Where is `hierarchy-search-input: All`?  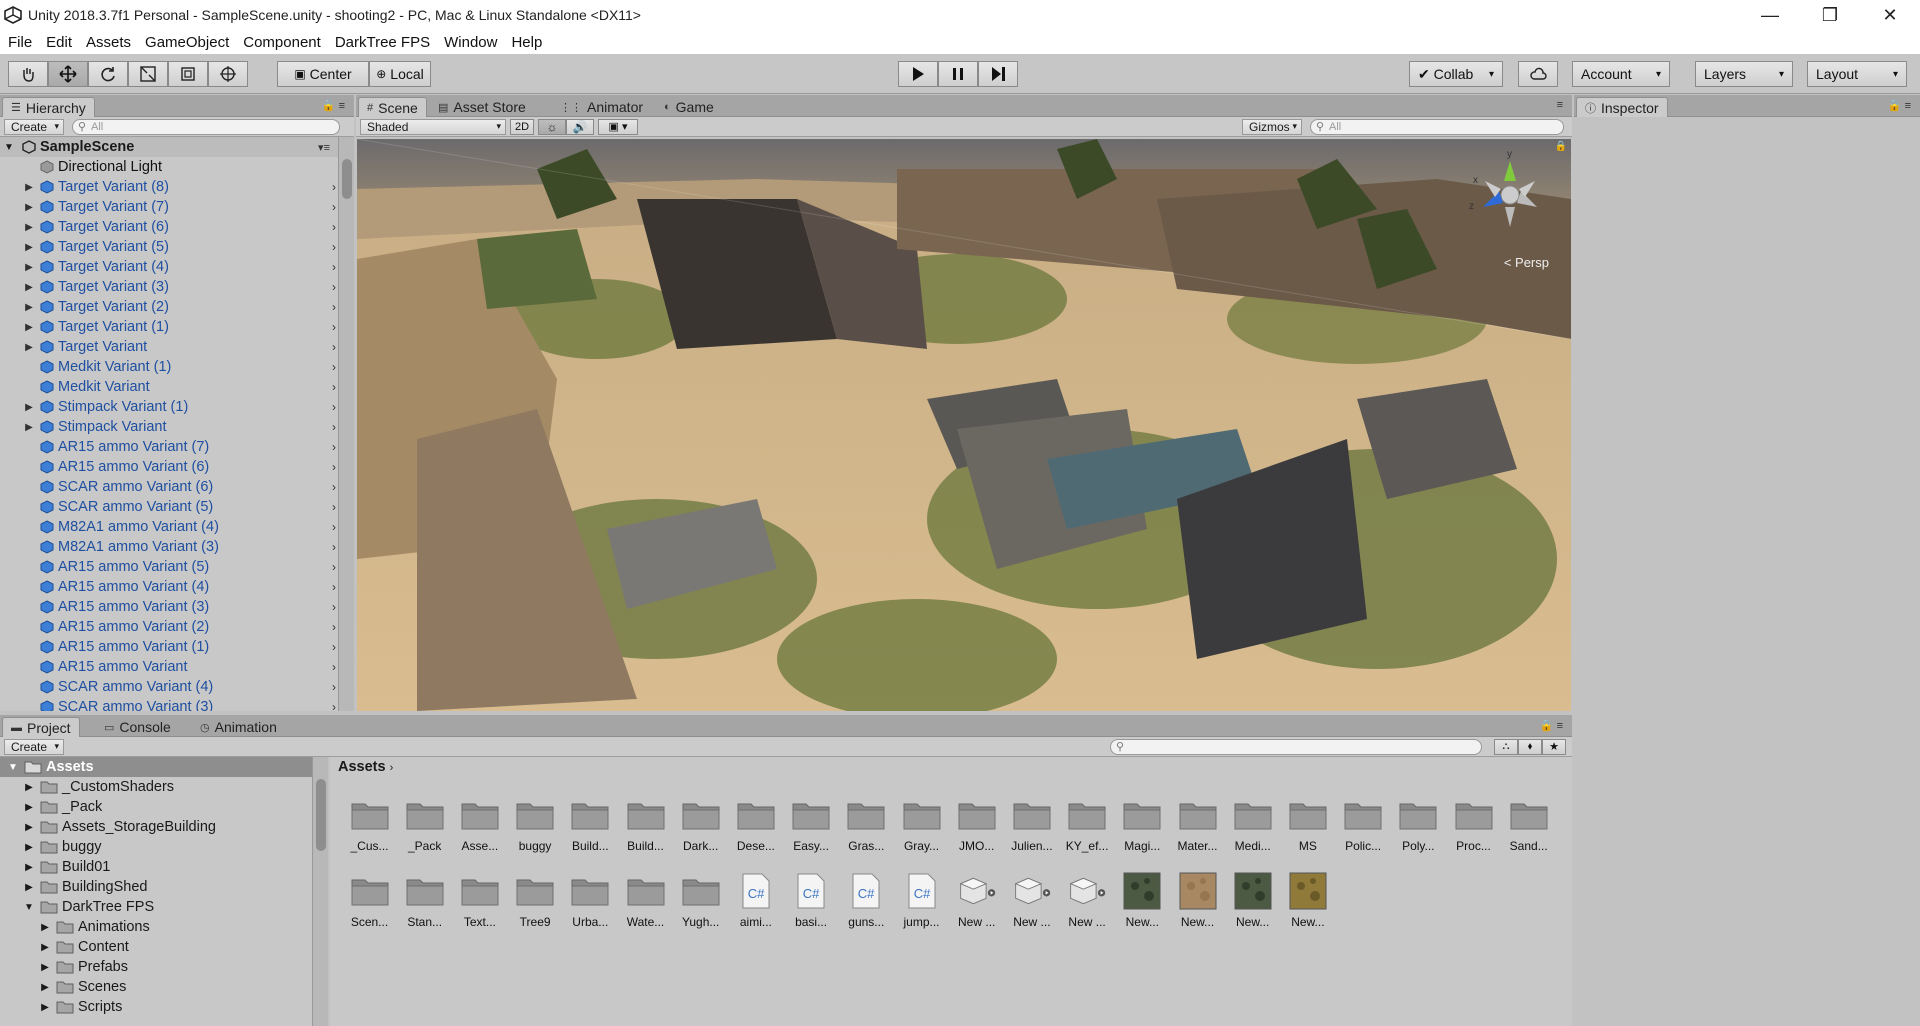
hierarchy-search-input: All is located at coordinates (206, 126).